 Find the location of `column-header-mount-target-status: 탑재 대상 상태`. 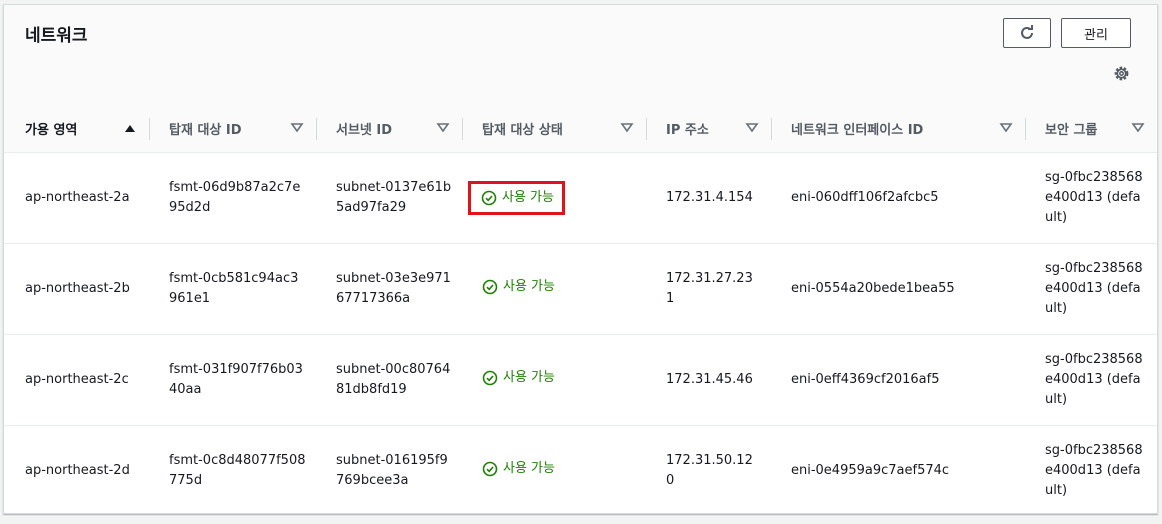

column-header-mount-target-status: 탑재 대상 상태 is located at coordinates (554, 128).